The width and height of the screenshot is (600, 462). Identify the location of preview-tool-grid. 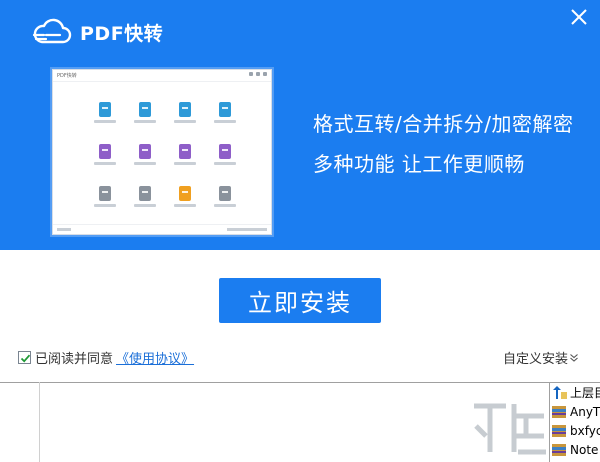
(165, 162).